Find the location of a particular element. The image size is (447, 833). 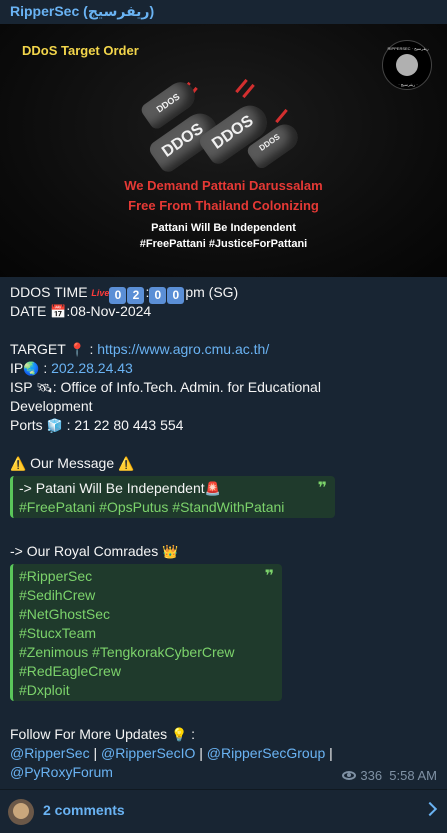

date-line: DATE 📅:08-Nov-2024 is located at coordinates (80, 311).